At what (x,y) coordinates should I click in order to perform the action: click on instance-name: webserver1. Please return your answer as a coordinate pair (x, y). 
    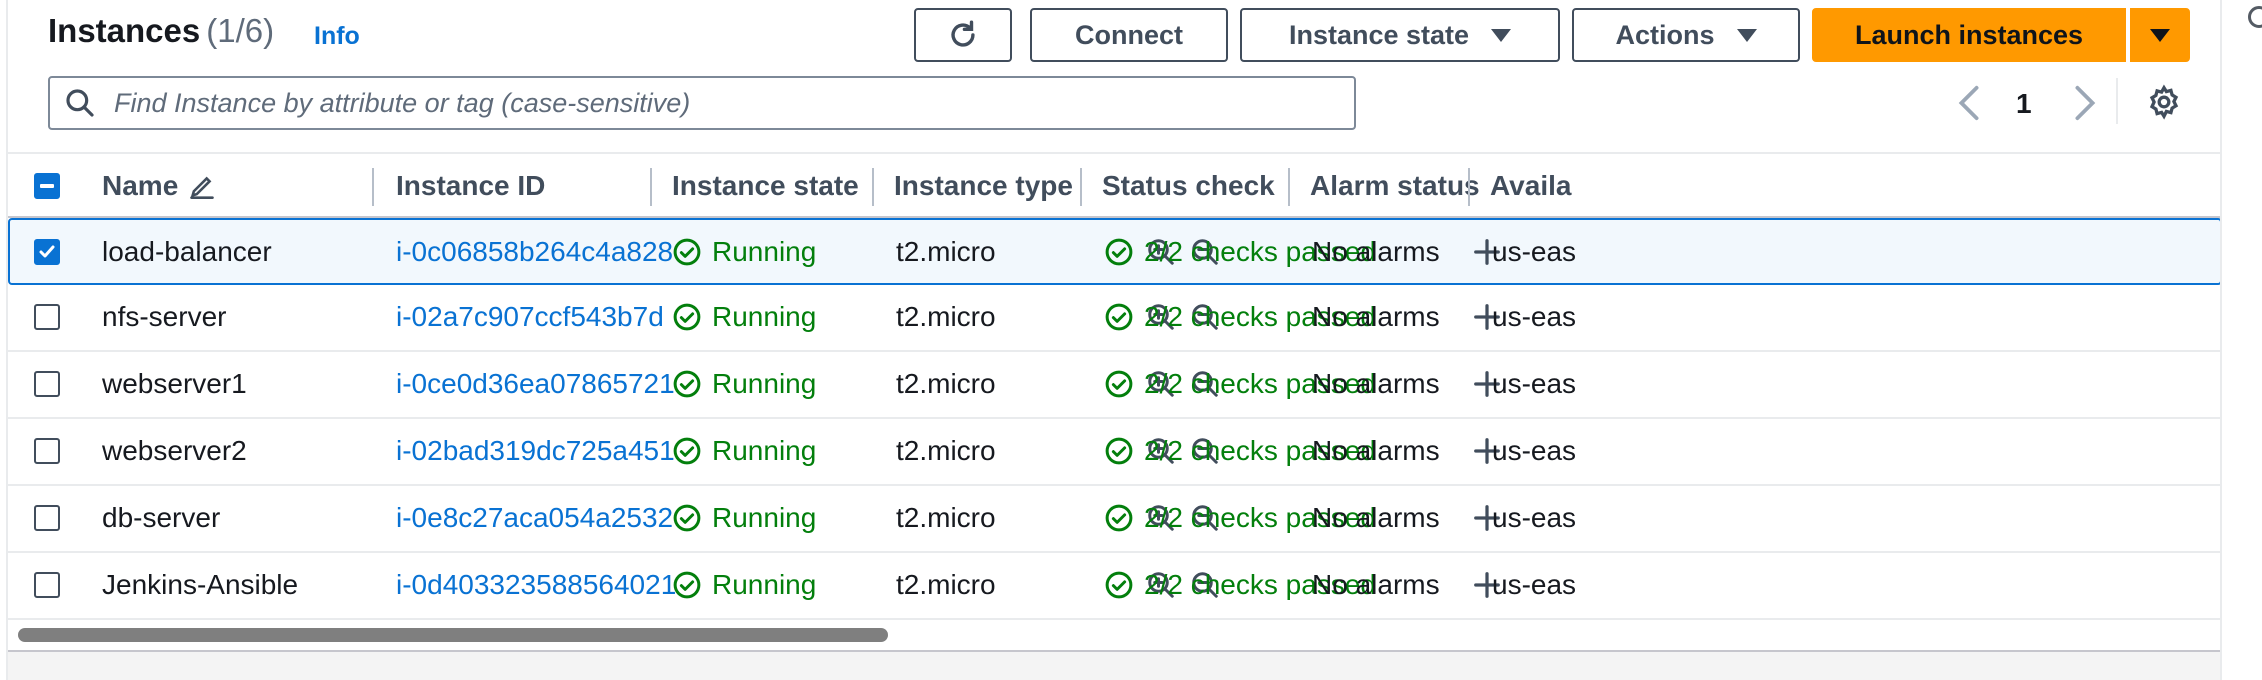
    Looking at the image, I should click on (174, 383).